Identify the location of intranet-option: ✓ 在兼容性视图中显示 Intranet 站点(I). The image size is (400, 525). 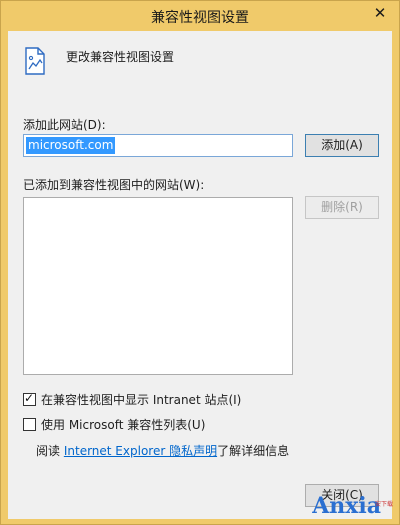
(132, 399).